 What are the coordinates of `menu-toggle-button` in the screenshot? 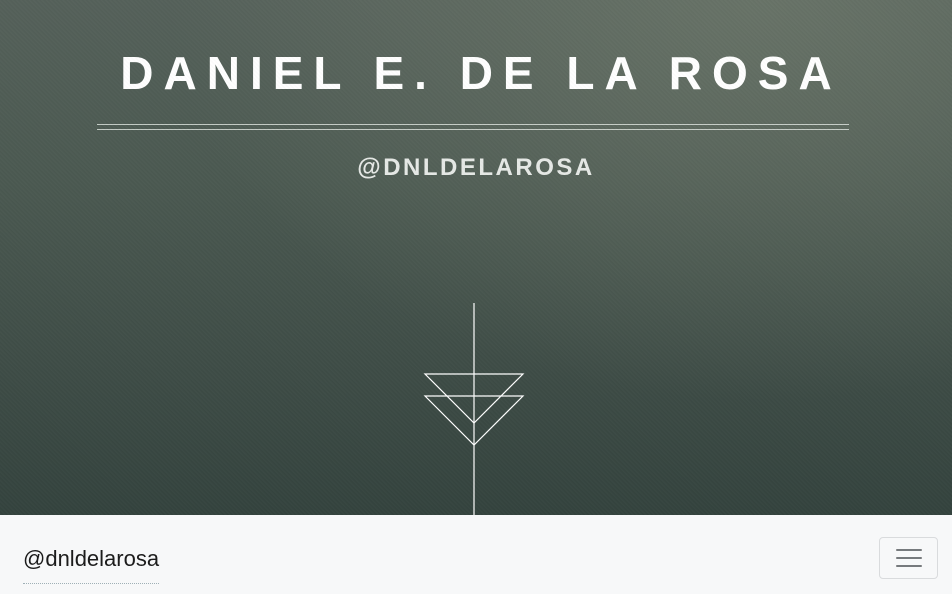 It's located at (908, 558).